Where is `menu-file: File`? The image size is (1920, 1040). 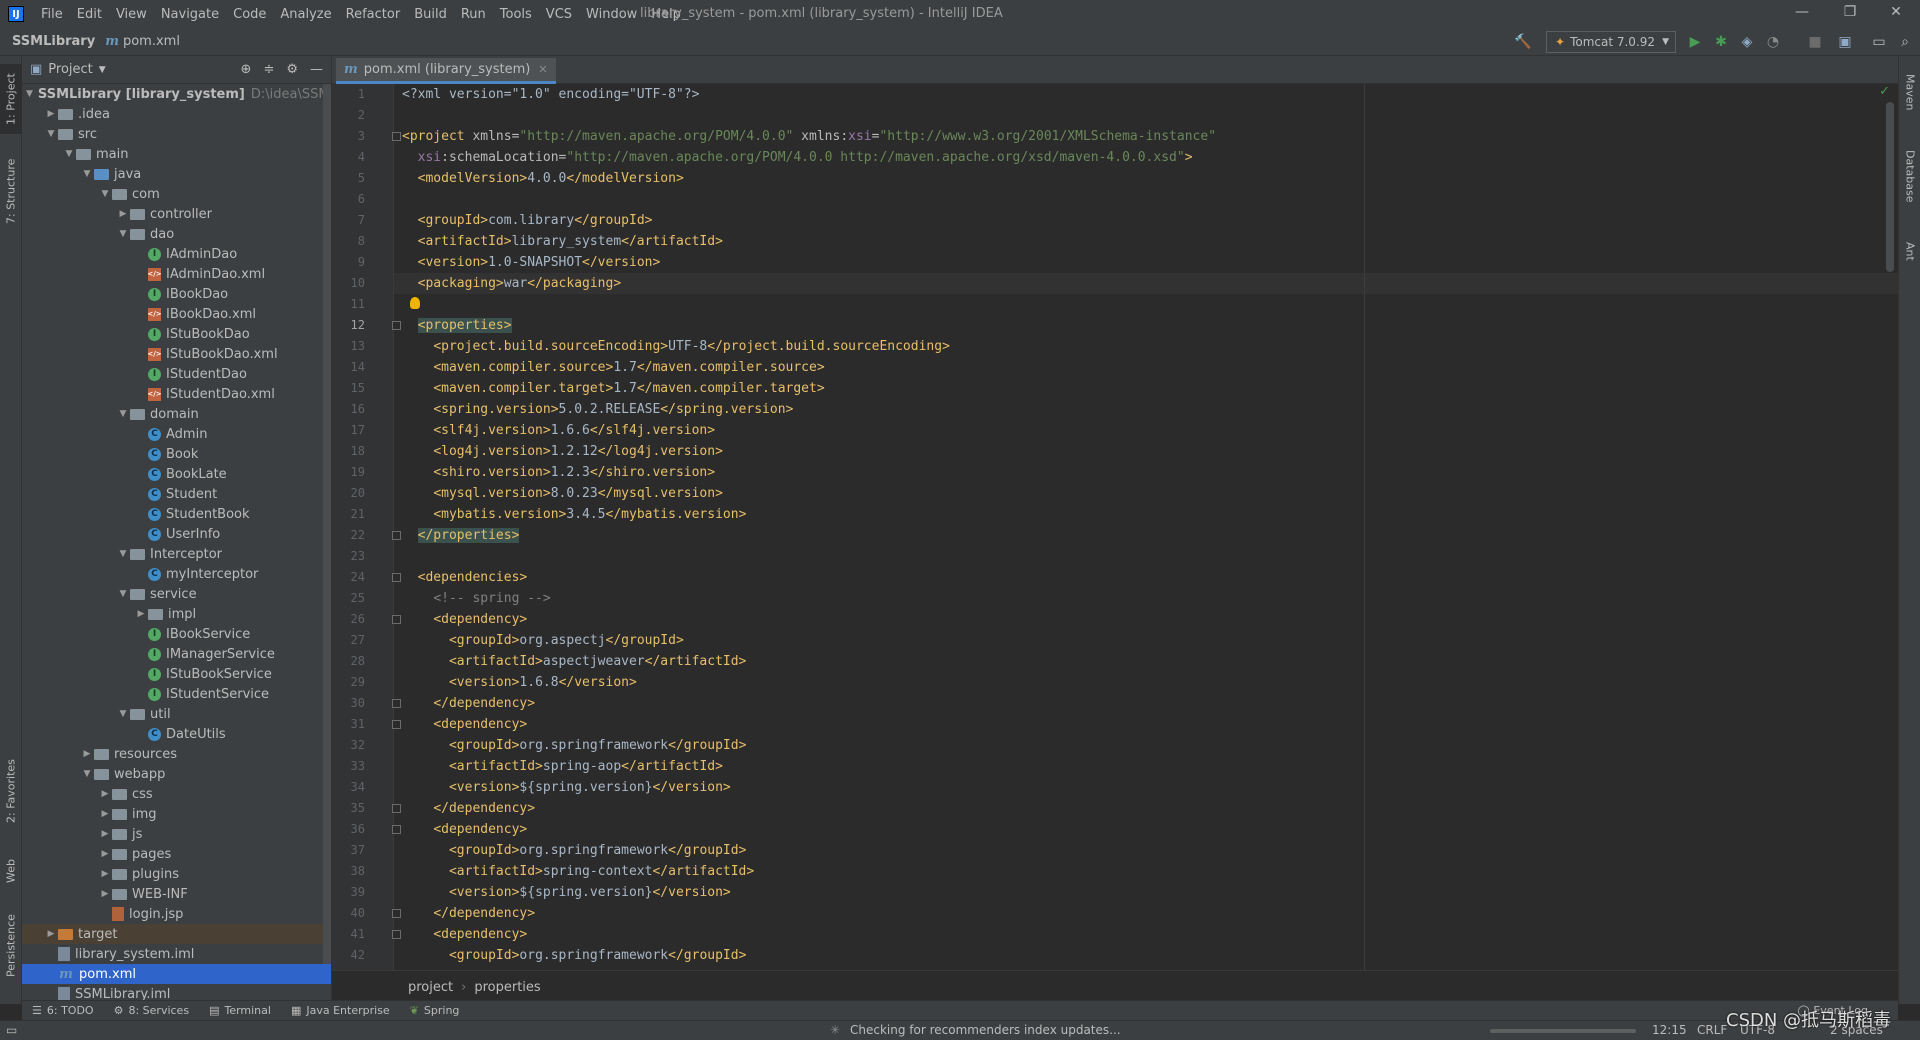 menu-file: File is located at coordinates (52, 14).